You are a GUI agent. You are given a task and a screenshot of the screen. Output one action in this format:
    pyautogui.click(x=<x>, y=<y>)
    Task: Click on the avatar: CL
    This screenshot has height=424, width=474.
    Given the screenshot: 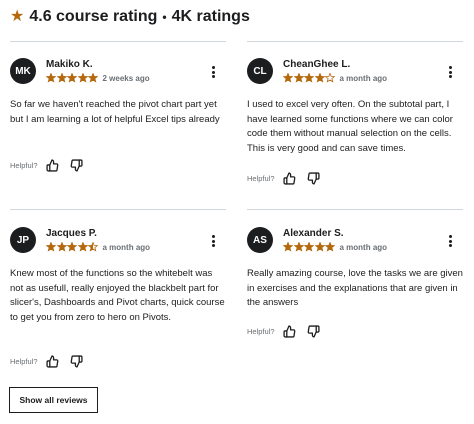 What is the action you would take?
    pyautogui.click(x=260, y=71)
    